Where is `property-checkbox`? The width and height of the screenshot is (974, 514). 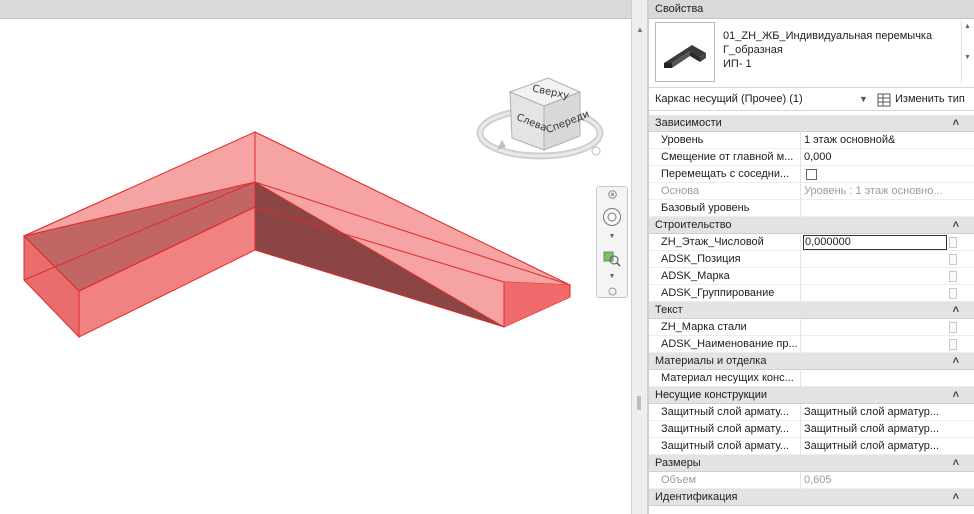 property-checkbox is located at coordinates (811, 174).